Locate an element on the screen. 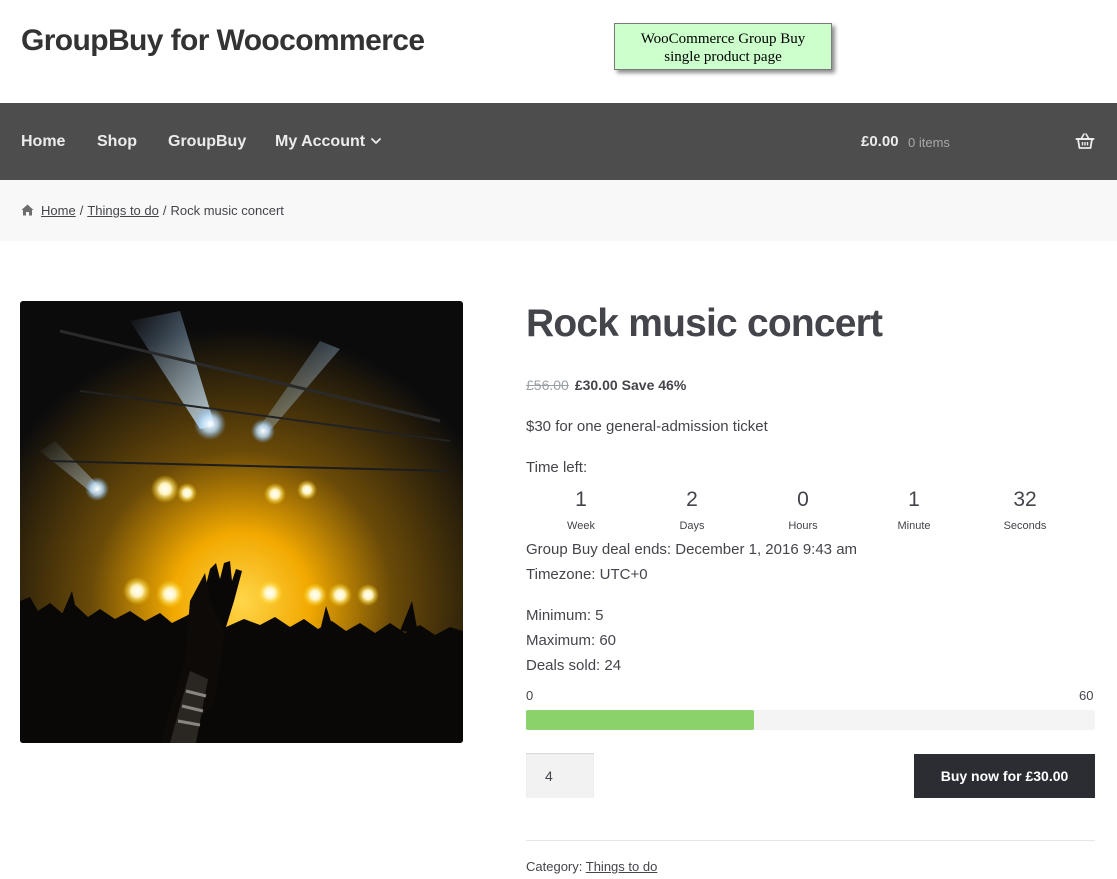 The height and width of the screenshot is (879, 1117). timezone: Timezone: UTC+0 is located at coordinates (587, 574).